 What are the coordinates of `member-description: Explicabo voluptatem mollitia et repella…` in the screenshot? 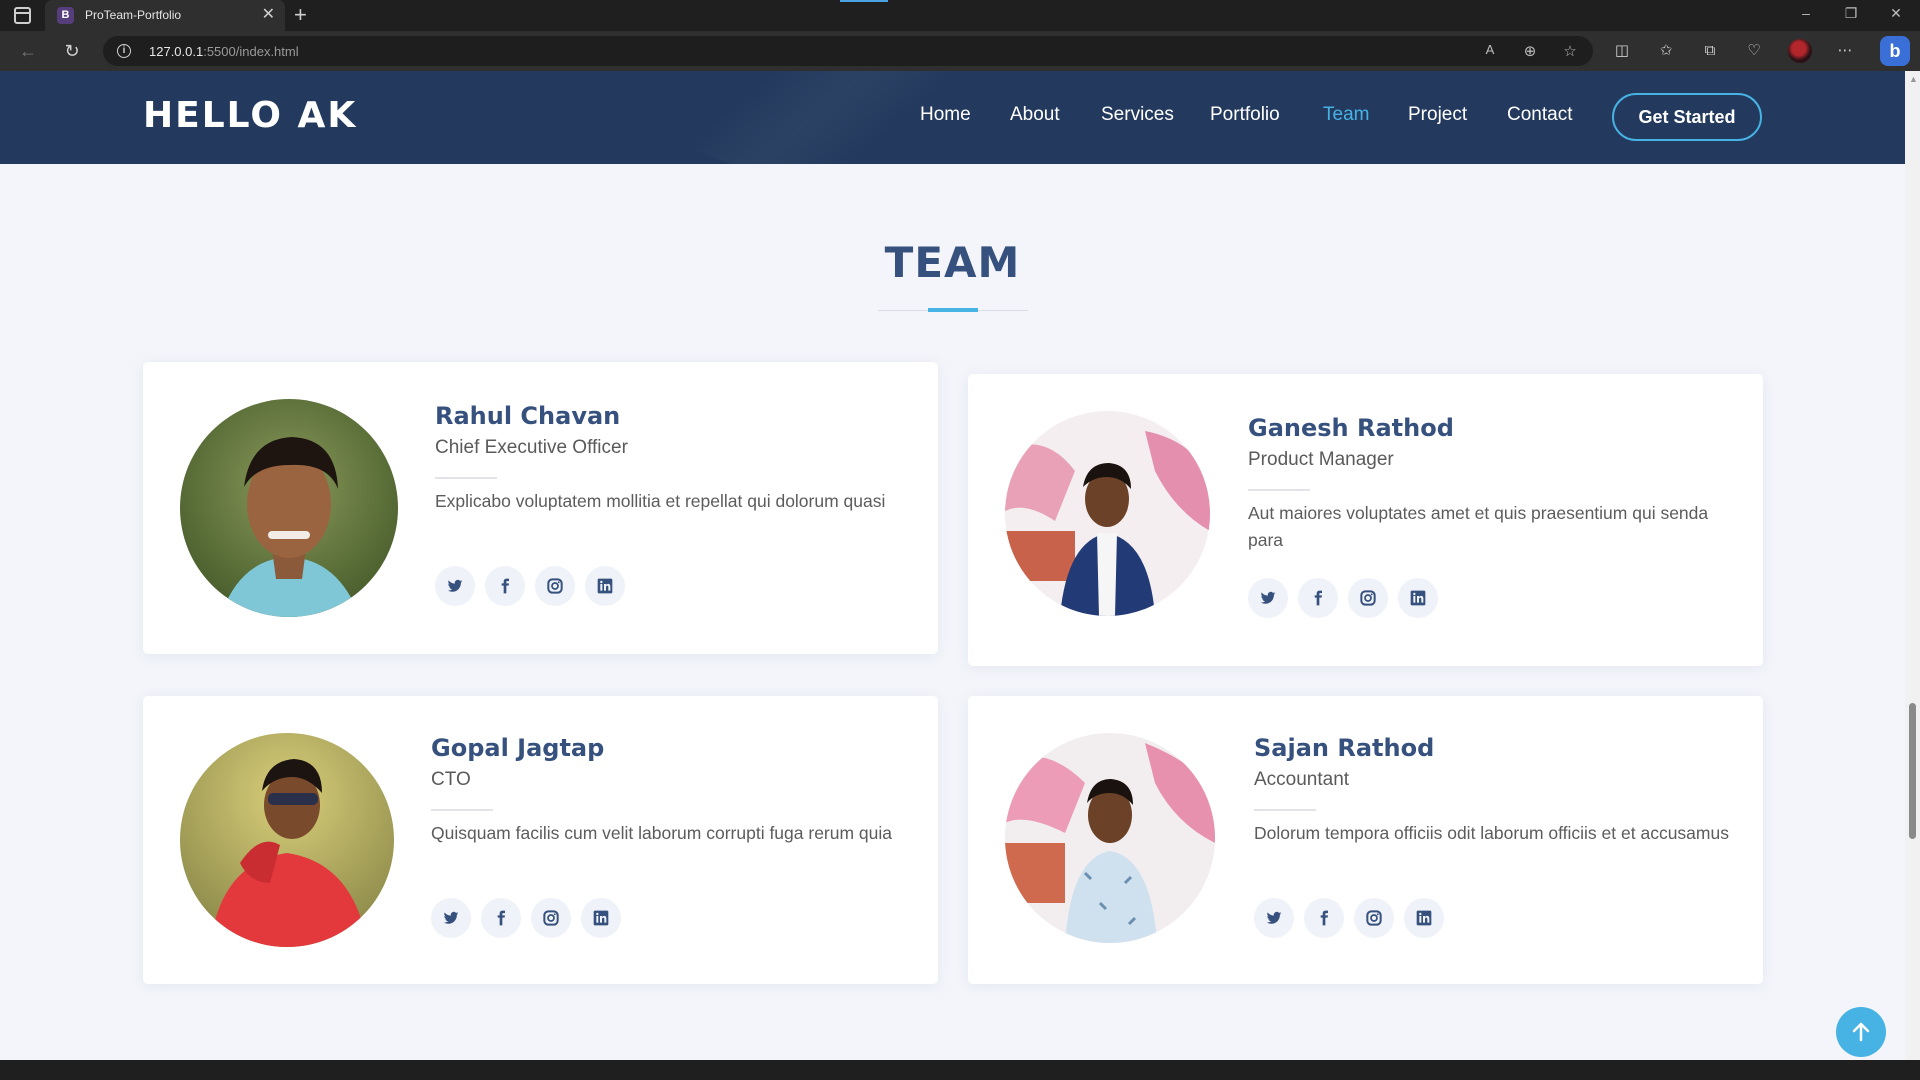 It's located at (660, 501).